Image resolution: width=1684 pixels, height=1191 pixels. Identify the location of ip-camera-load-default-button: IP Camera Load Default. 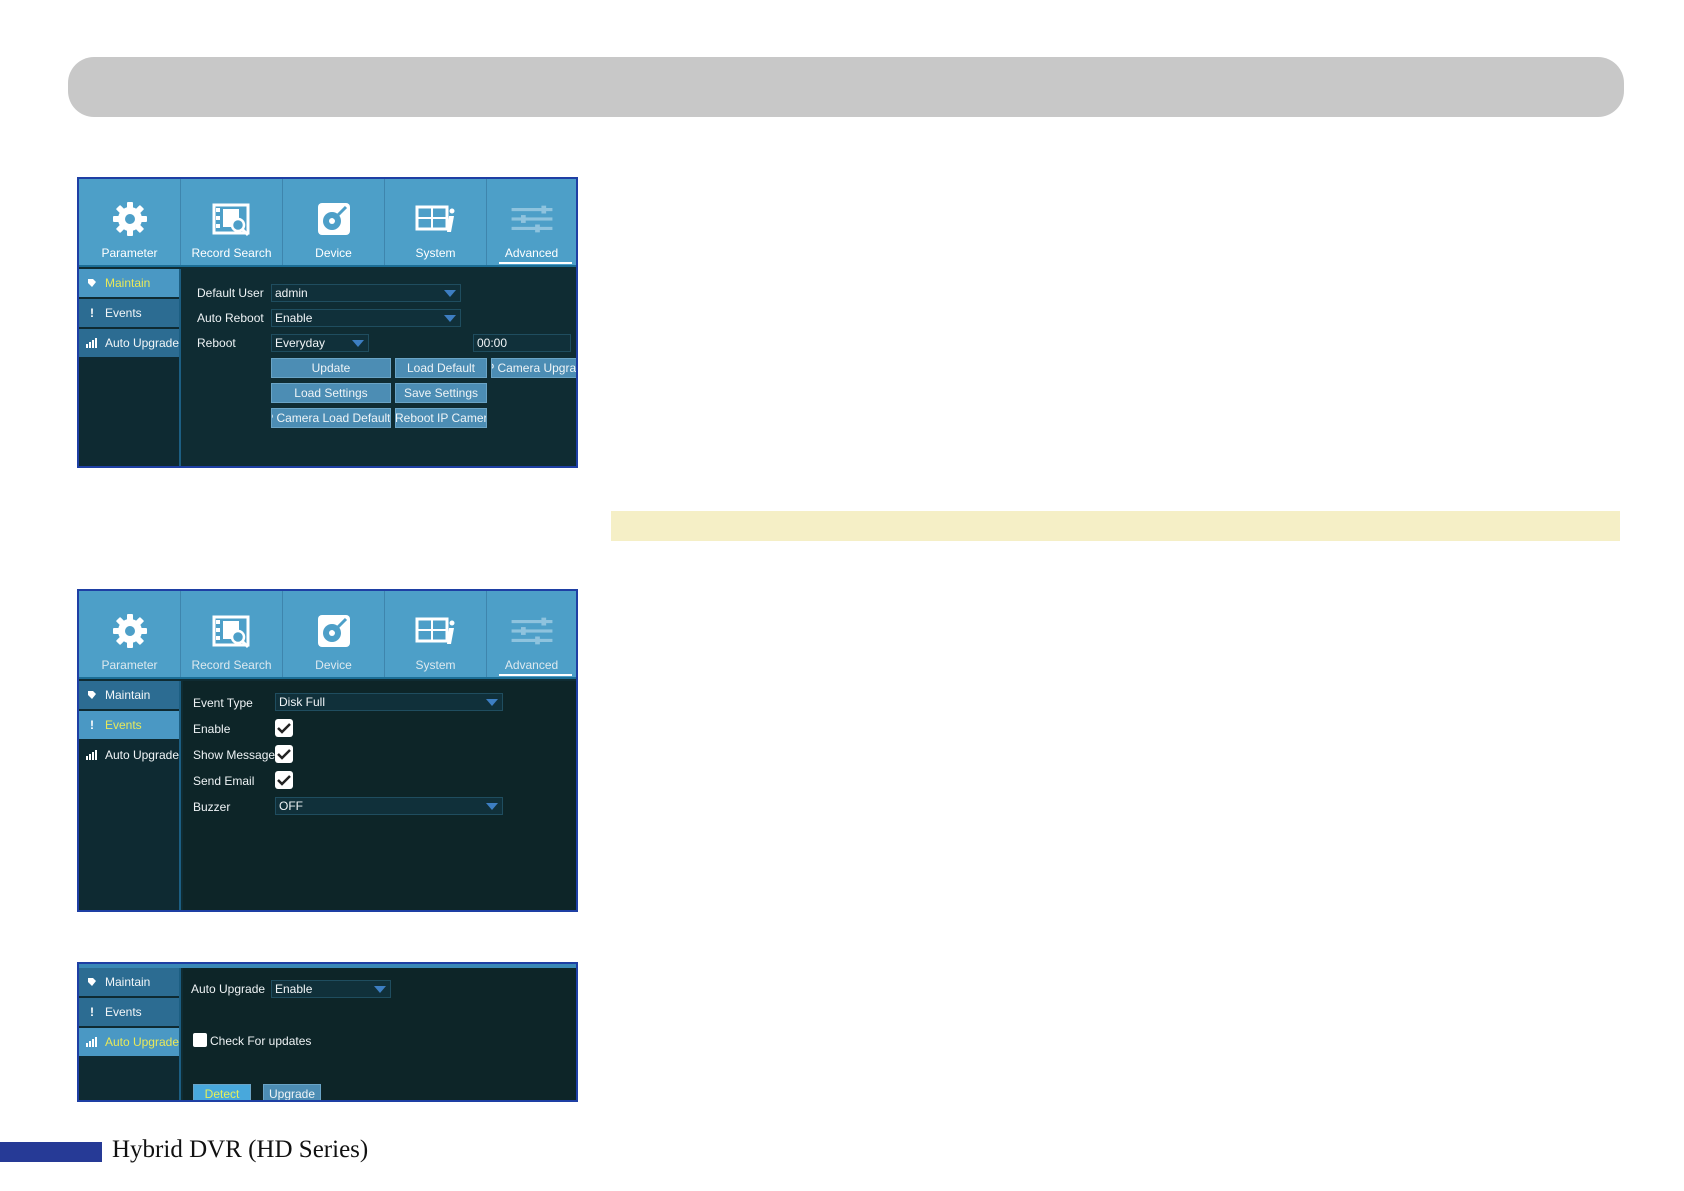
(331, 418).